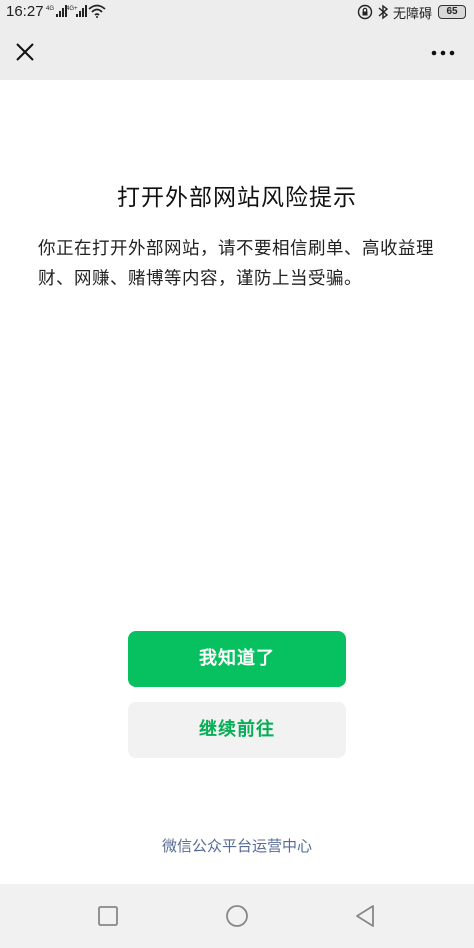  I want to click on bluetooth-icon, so click(383, 12).